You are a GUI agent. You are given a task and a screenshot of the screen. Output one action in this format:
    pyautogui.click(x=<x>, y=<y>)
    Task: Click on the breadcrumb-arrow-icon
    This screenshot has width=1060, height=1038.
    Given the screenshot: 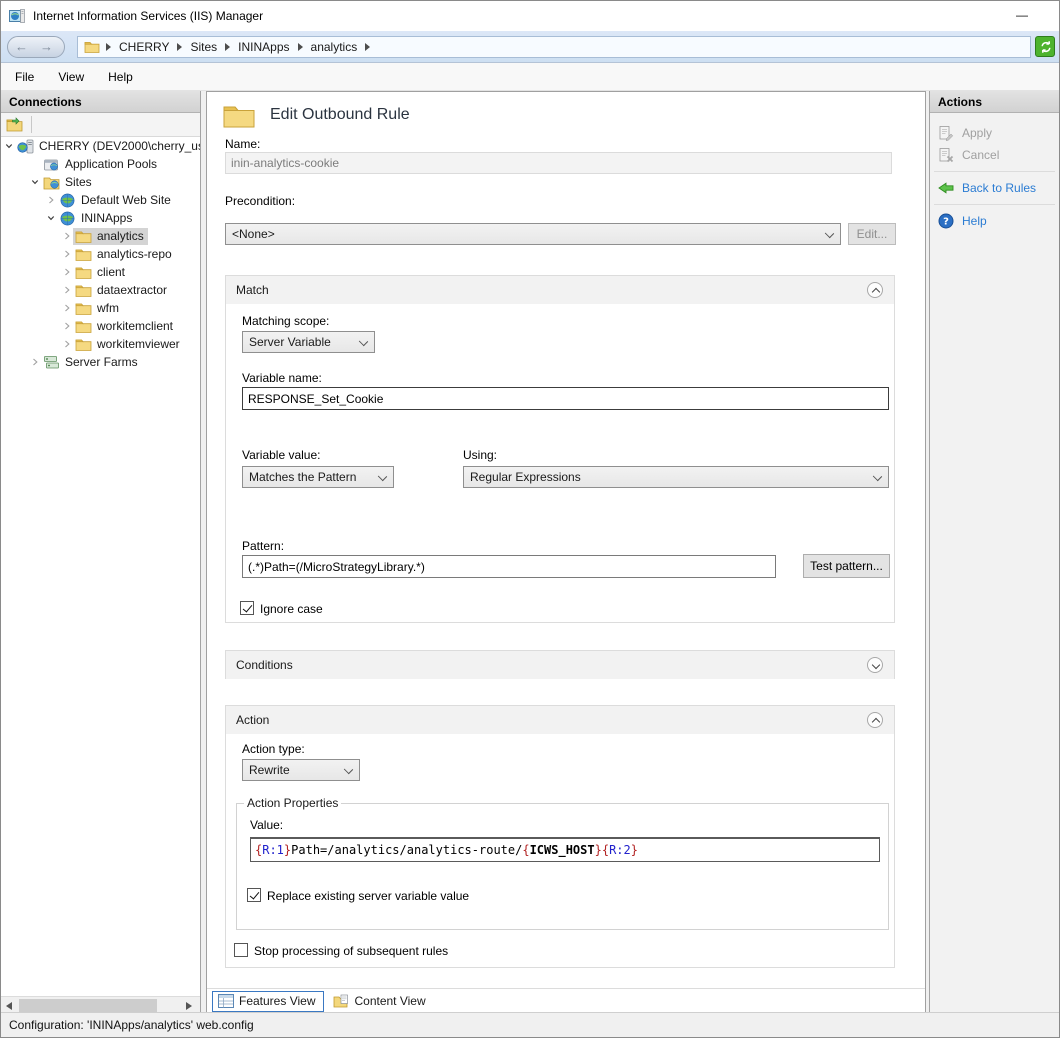 What is the action you would take?
    pyautogui.click(x=300, y=47)
    